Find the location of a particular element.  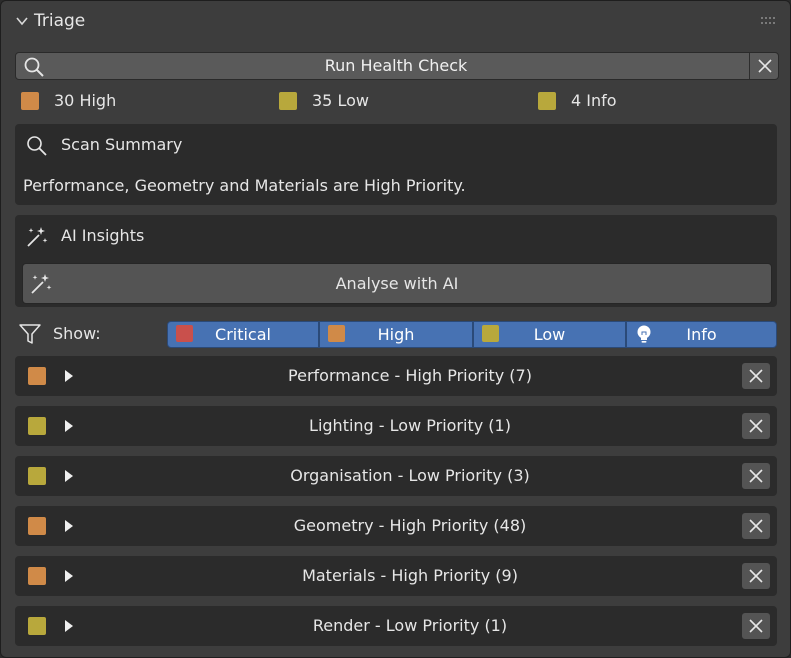

issue-row-organisation: Organisation - Low Priority (3) is located at coordinates (396, 476).